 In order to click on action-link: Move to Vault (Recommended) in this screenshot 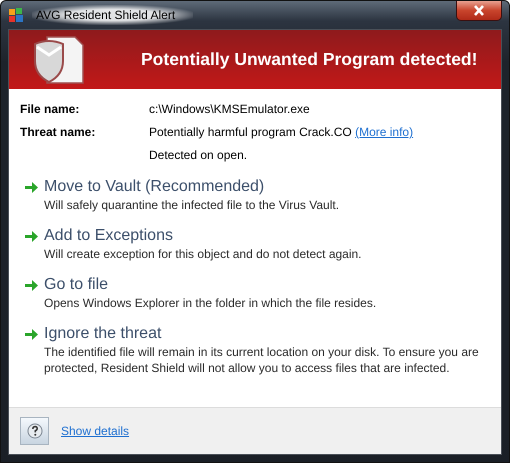, I will do `click(154, 187)`.